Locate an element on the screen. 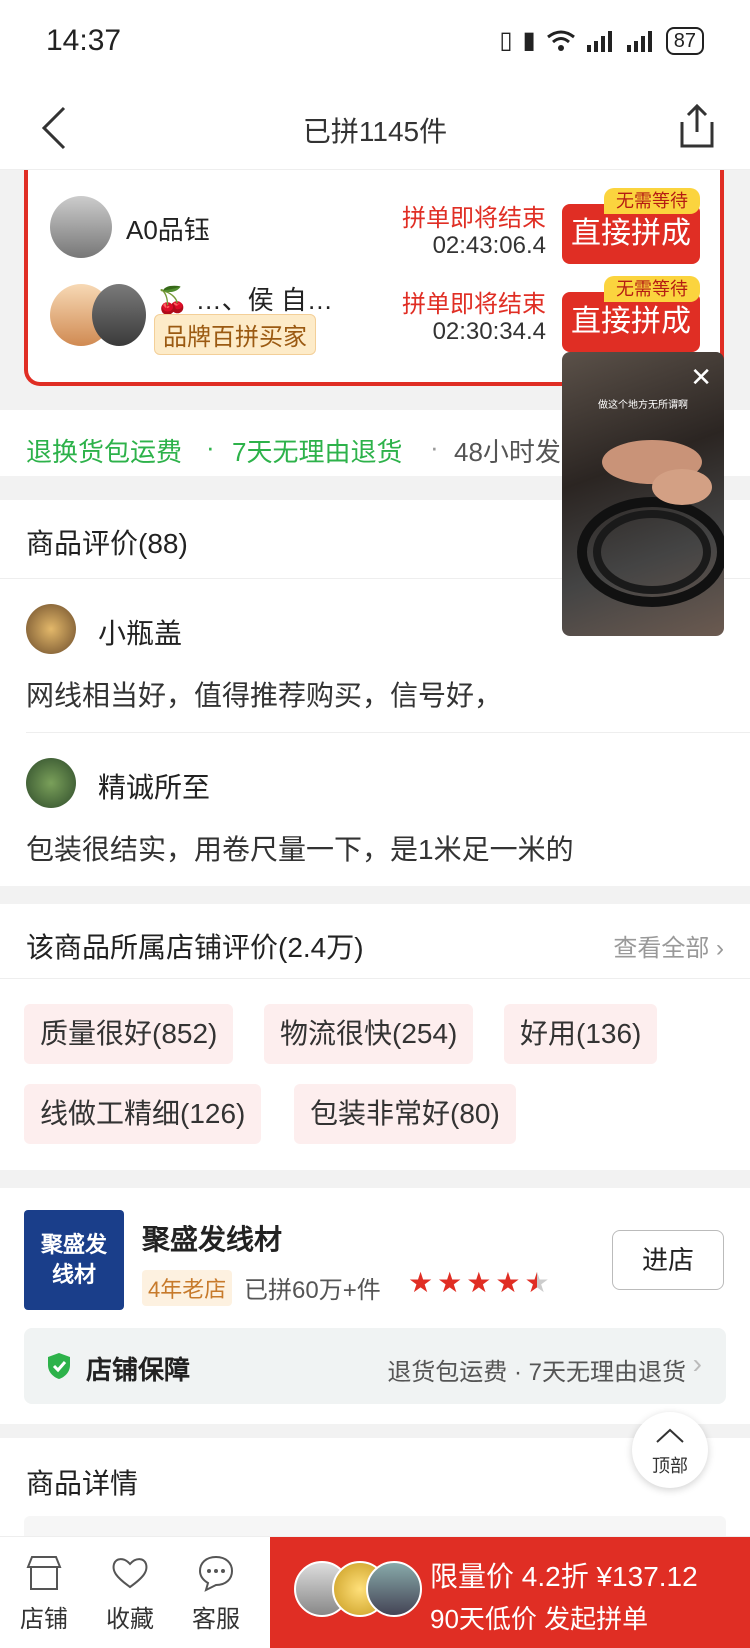 Image resolution: width=750 pixels, height=1648 pixels. page-title: 已拼1145件 is located at coordinates (375, 131).